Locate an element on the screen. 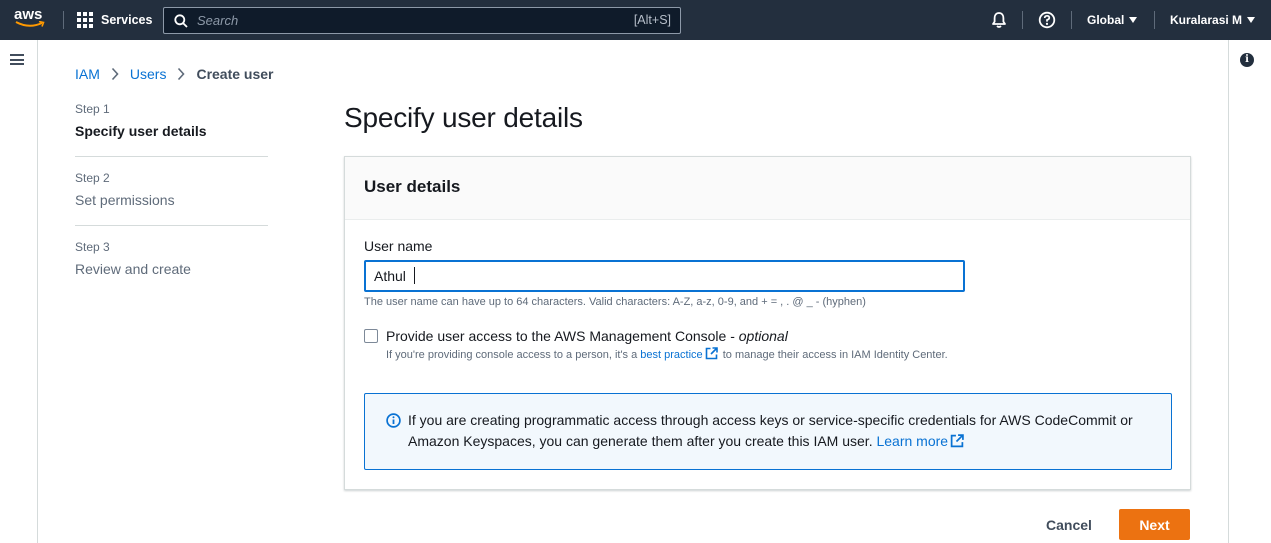  wizard-step-1: Step 1 Specify user details is located at coordinates (171, 129).